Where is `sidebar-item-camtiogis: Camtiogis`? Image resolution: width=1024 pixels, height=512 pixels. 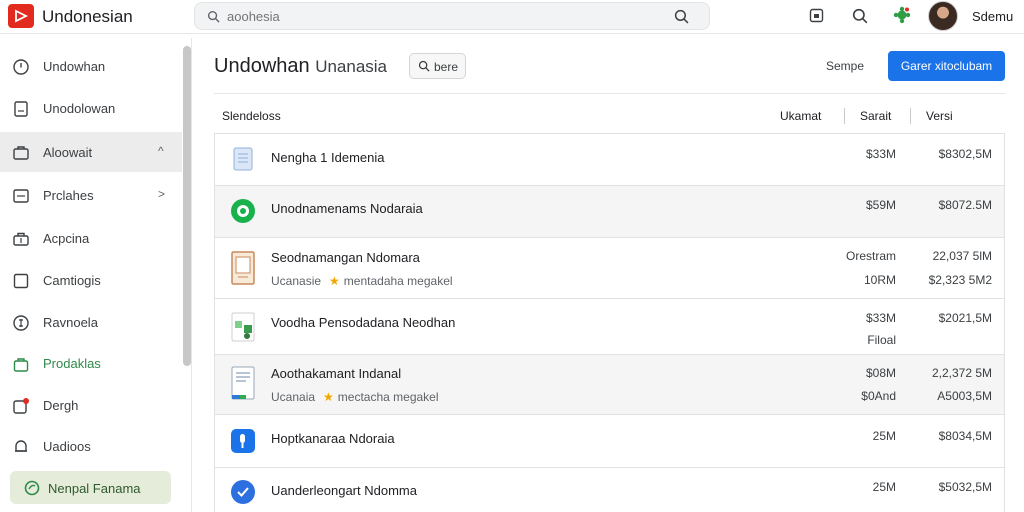 sidebar-item-camtiogis: Camtiogis is located at coordinates (91, 280).